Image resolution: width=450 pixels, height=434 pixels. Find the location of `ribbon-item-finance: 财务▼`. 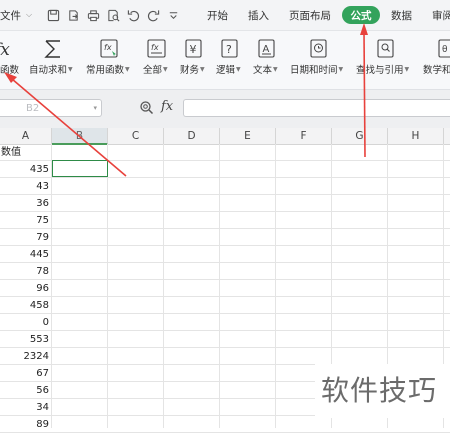

ribbon-item-finance: 财务▼ is located at coordinates (192, 69).